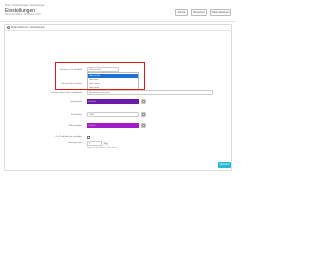 This screenshot has width=320, height=255. I want to click on fg-color-picker, so click(143, 114).